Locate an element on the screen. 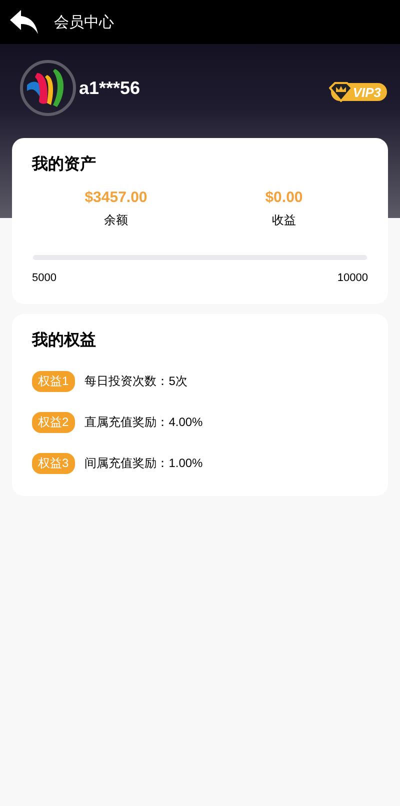 This screenshot has width=400, height=806. vip-badge: VIP3 is located at coordinates (358, 92).